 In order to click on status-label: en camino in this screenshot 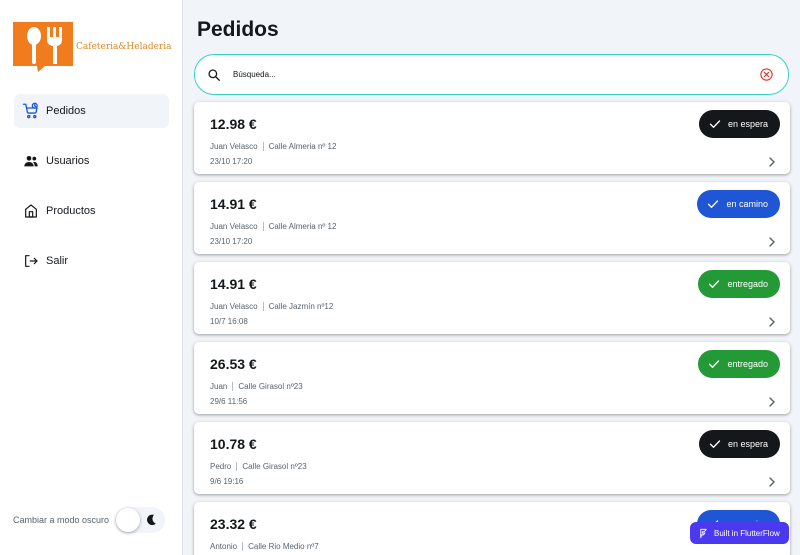, I will do `click(747, 204)`.